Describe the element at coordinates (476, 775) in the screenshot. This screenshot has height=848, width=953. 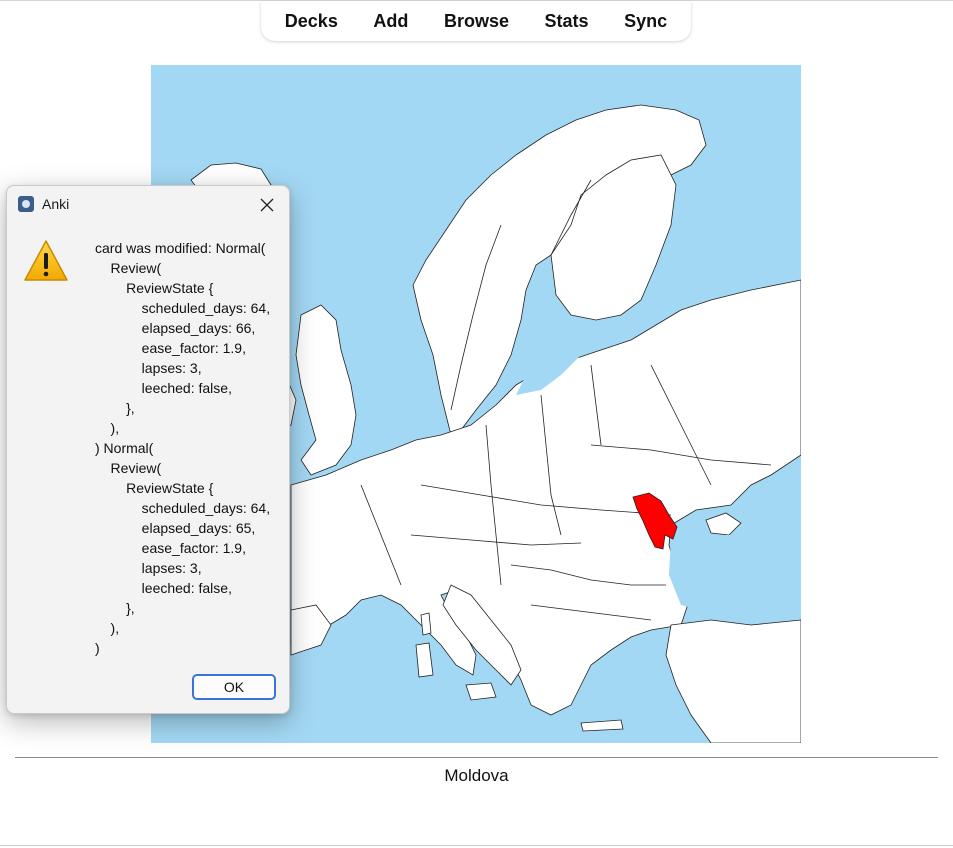
I see `card-answer: Moldova` at that location.